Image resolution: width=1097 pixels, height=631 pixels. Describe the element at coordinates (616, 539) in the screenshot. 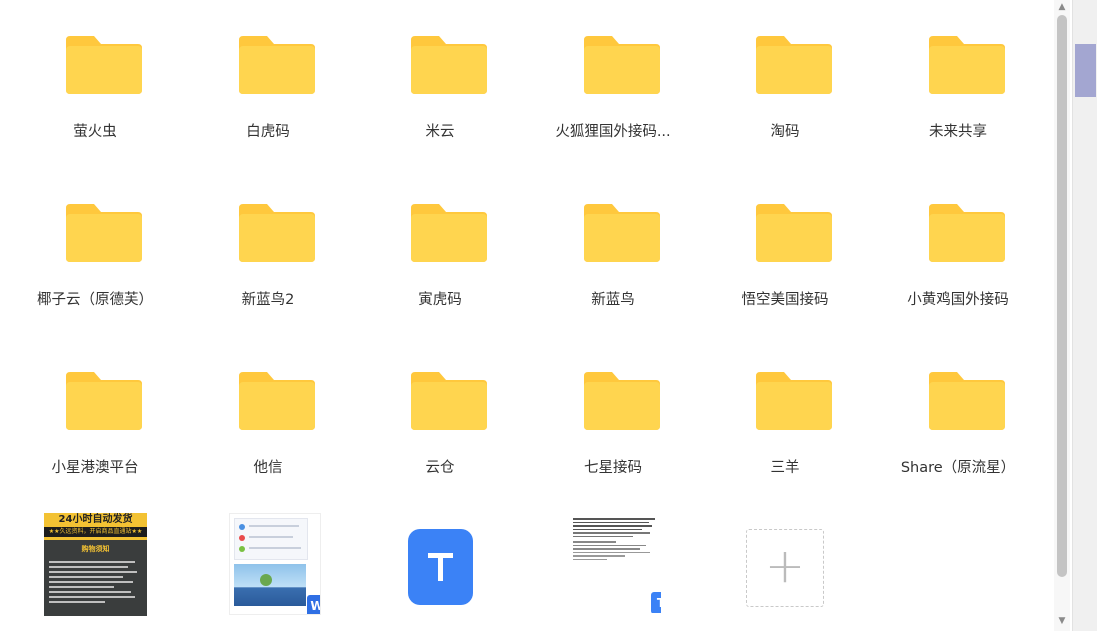

I see `doc-text-preview` at that location.